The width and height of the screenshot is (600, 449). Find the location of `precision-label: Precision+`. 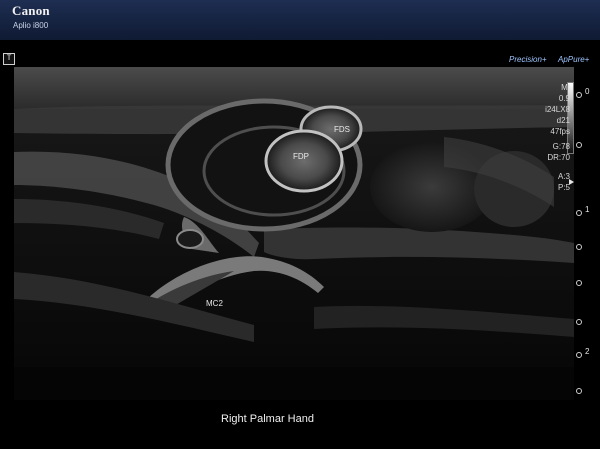

precision-label: Precision+ is located at coordinates (528, 59).